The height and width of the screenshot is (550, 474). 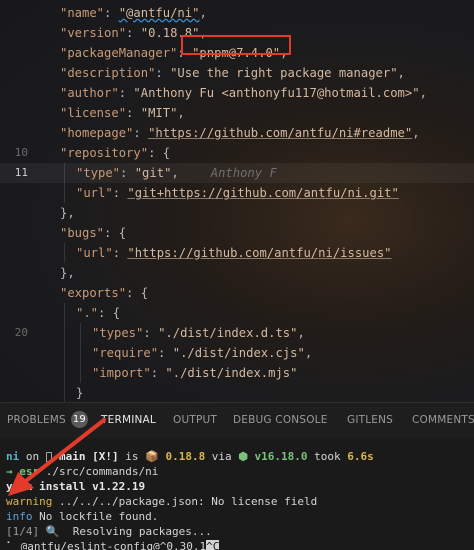 I want to click on code-line: "license": "MIT",, so click(x=237, y=113).